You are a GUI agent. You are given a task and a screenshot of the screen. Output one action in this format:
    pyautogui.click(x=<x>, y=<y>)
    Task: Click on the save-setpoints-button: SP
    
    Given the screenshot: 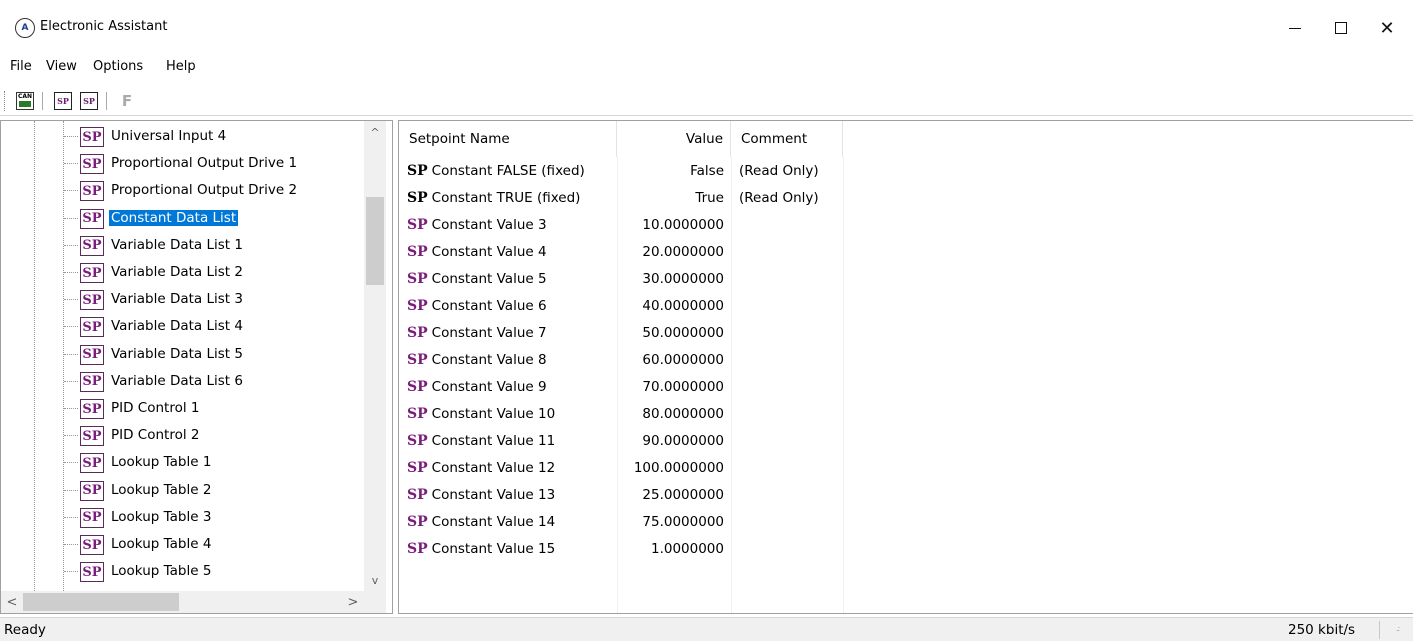 What is the action you would take?
    pyautogui.click(x=89, y=101)
    